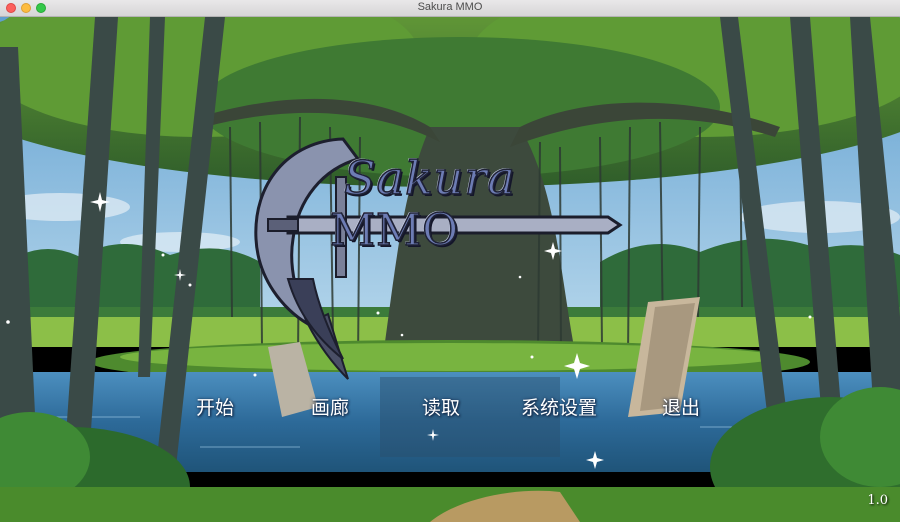 This screenshot has height=522, width=900. Describe the element at coordinates (441, 406) in the screenshot. I see `menu-load-button: 读取` at that location.